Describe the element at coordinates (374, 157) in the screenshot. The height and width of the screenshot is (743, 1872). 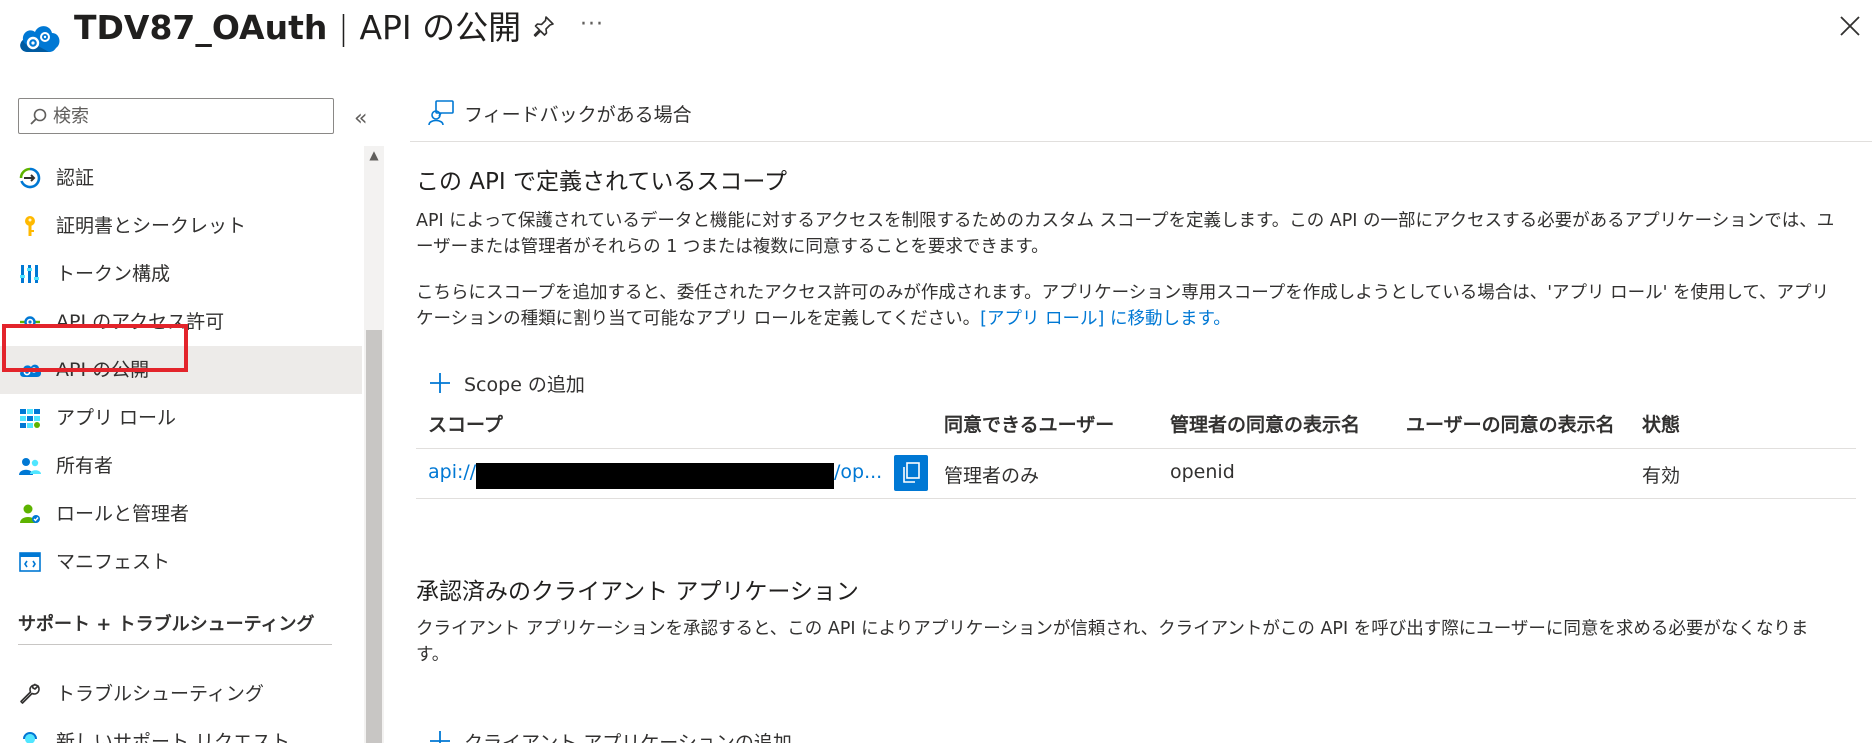
I see `scroll-up-arrow-icon: ▲` at that location.